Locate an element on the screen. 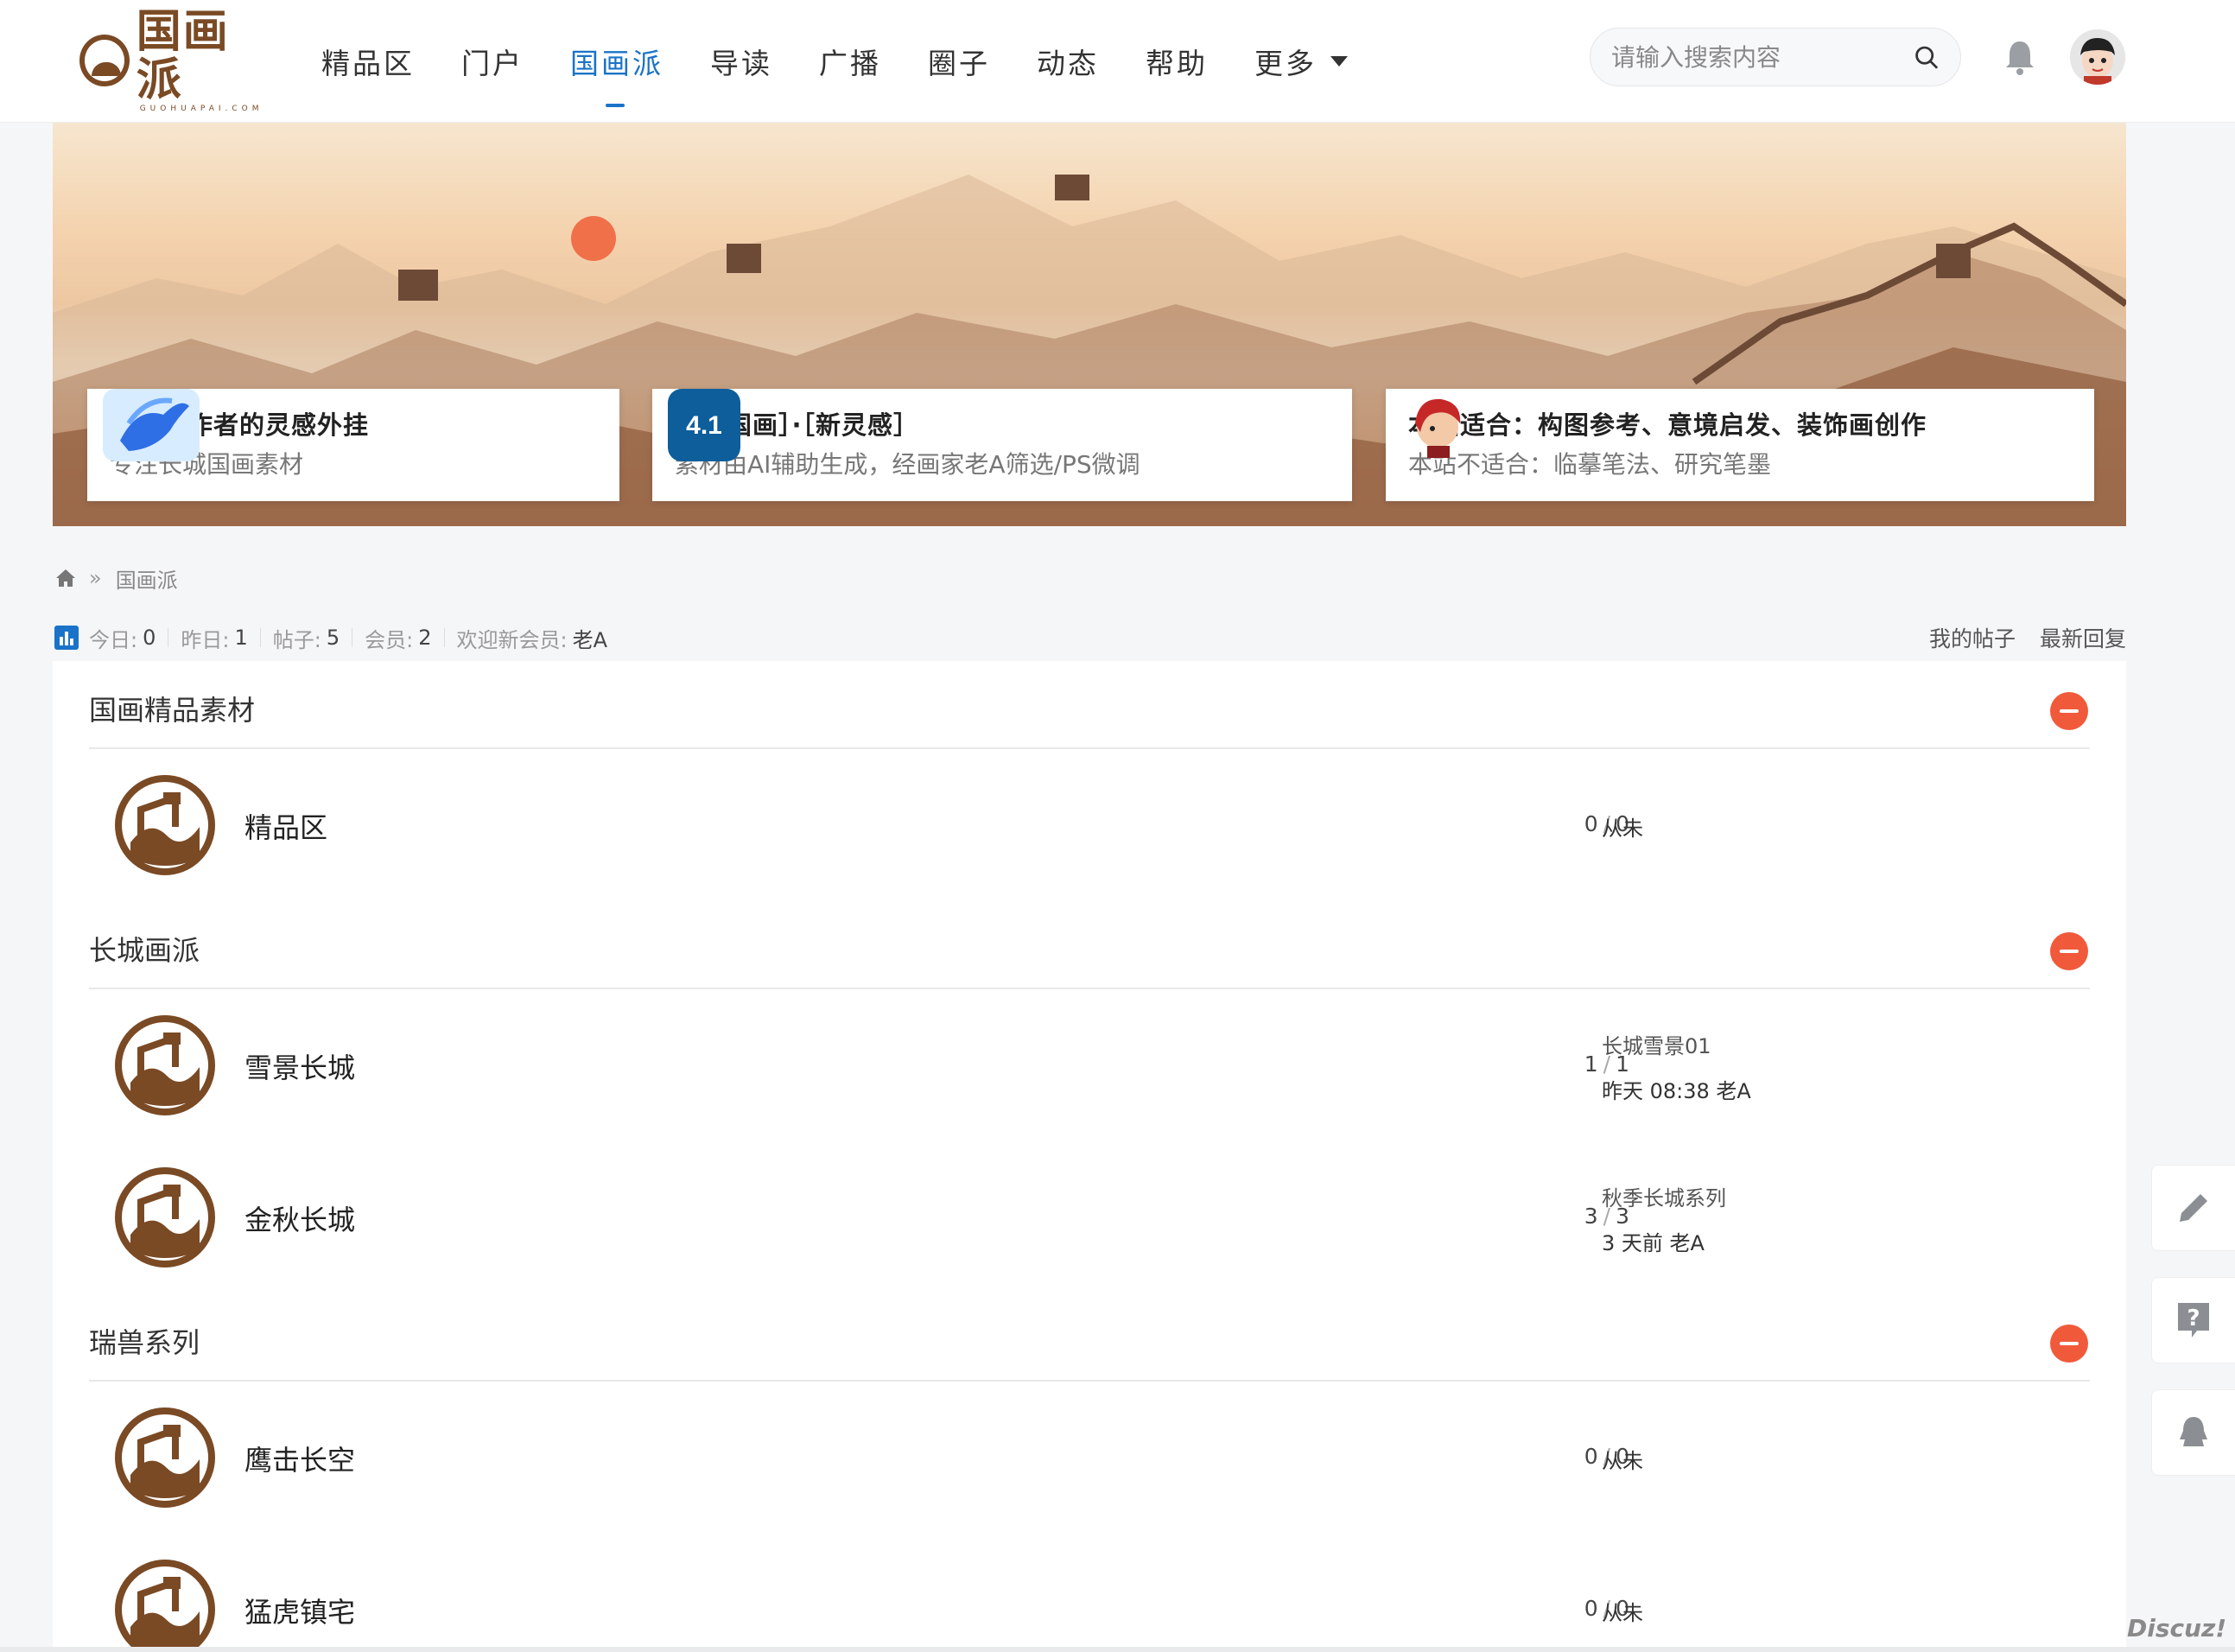  main-nav: 精品区 门户 国画派 导读 广播 圈子 动态 帮助 更多 is located at coordinates (857, 61).